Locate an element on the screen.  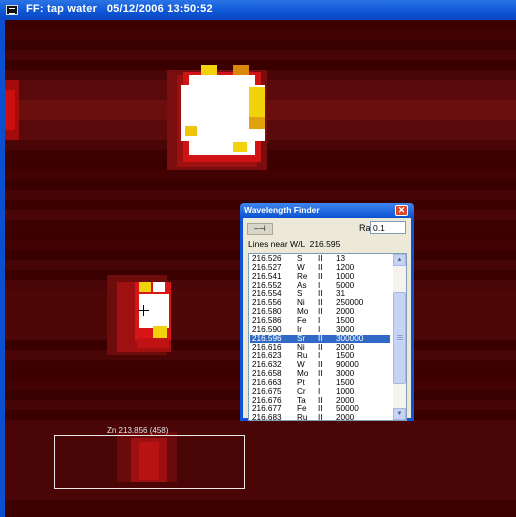
list-item: 216.556 Ni II 250000 is located at coordinates (320, 303).